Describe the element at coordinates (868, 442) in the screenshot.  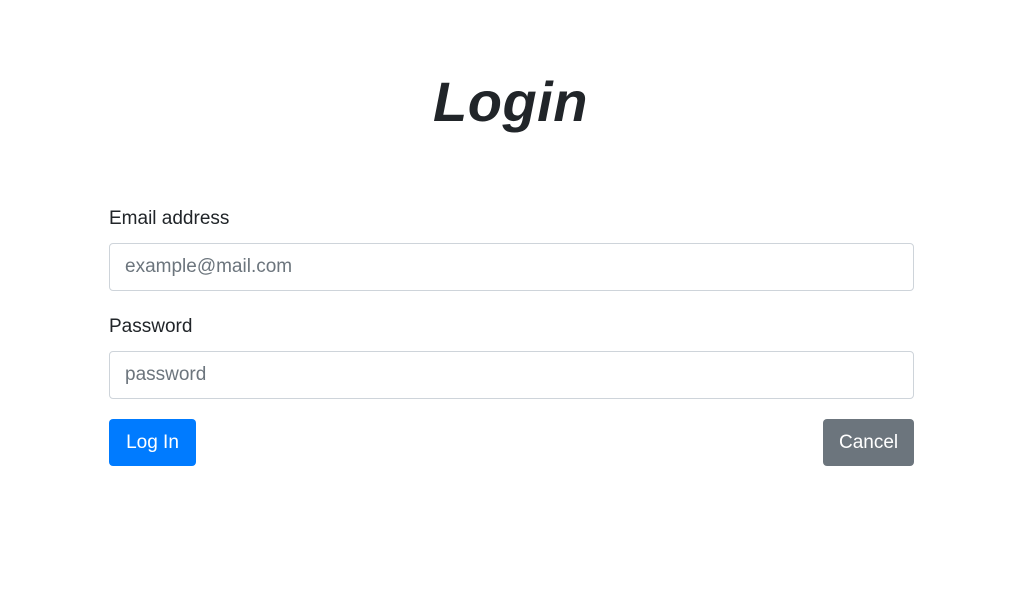
I see `cancel-button: Cancel` at that location.